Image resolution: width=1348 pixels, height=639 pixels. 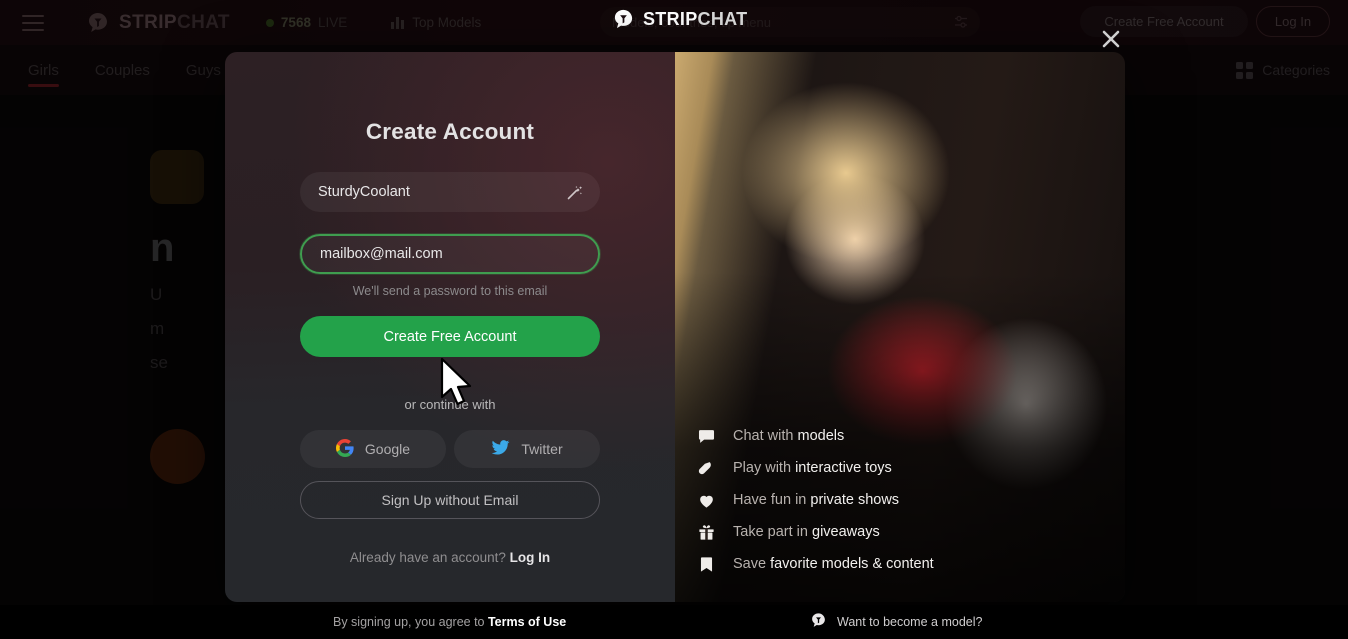 I want to click on close-icon, so click(x=1111, y=39).